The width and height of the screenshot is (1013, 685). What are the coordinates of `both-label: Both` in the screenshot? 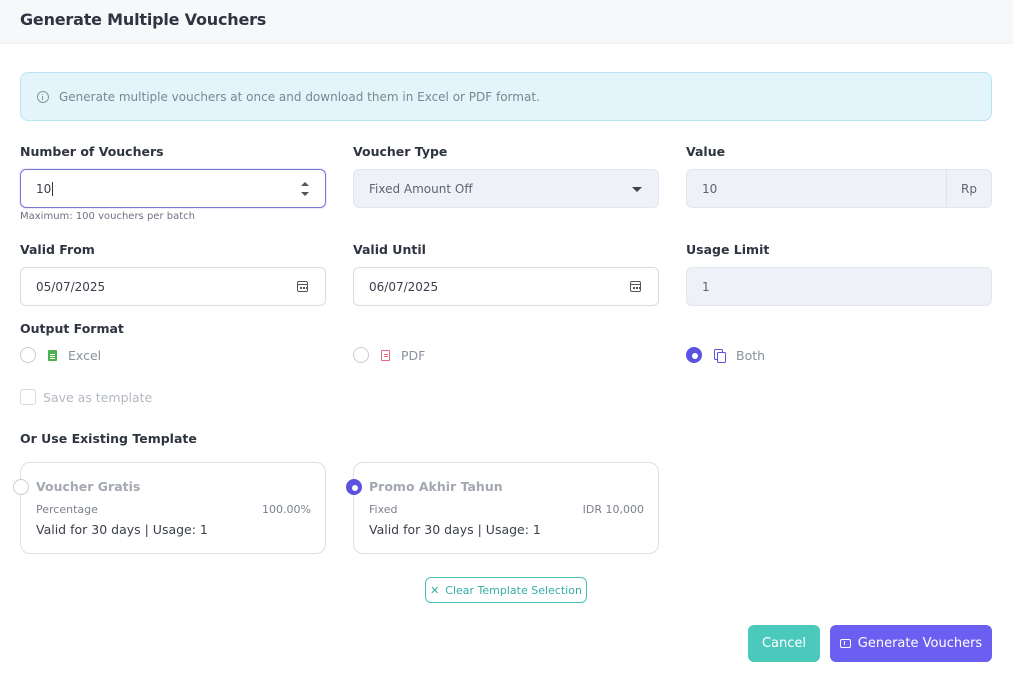 It's located at (751, 355).